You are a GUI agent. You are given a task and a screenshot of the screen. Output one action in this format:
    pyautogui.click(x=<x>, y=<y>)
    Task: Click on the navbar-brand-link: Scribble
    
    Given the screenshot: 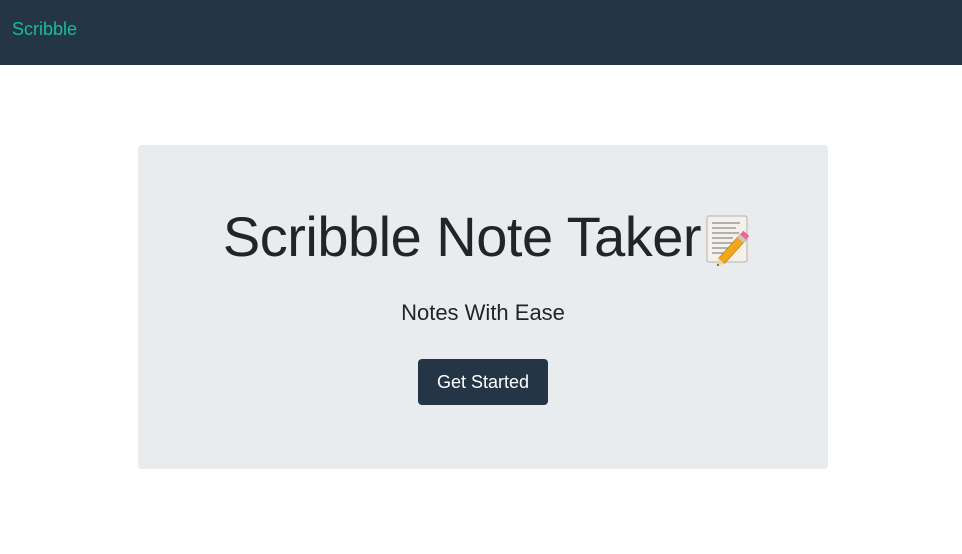 What is the action you would take?
    pyautogui.click(x=44, y=29)
    